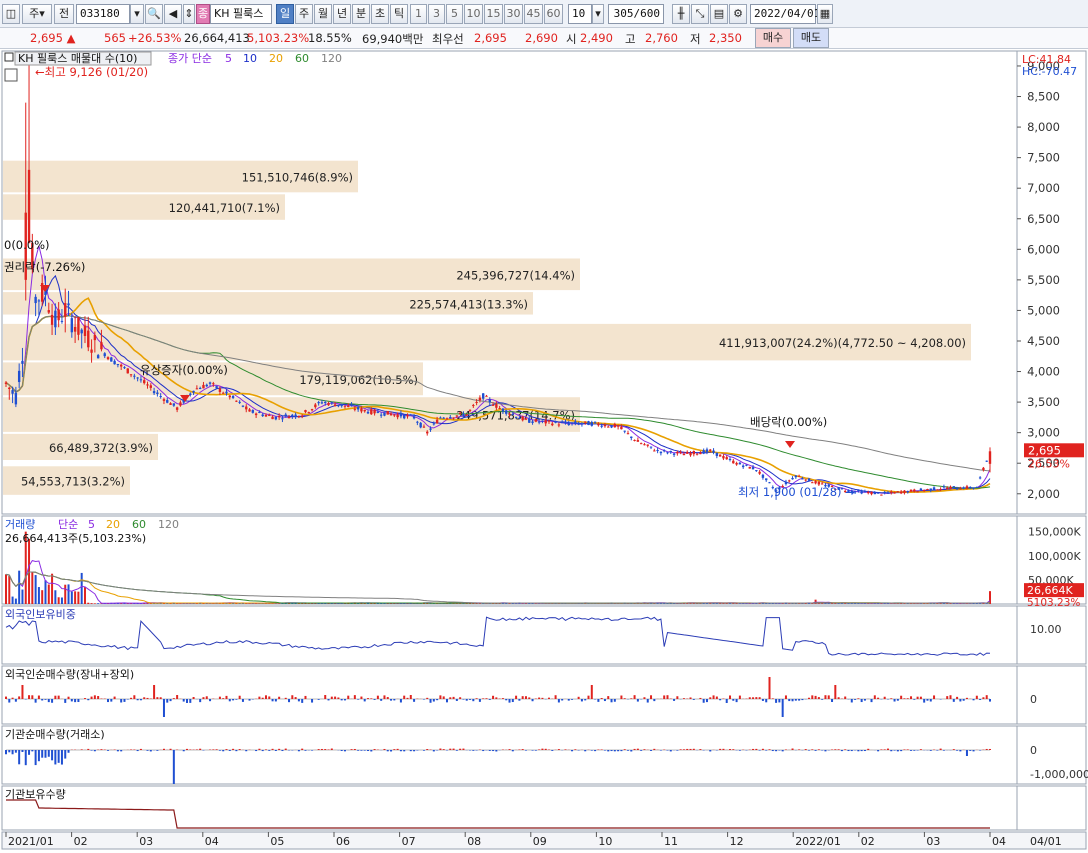 This screenshot has height=853, width=1088. What do you see at coordinates (189, 14) in the screenshot?
I see `step-arrows-icon: ⇕` at bounding box center [189, 14].